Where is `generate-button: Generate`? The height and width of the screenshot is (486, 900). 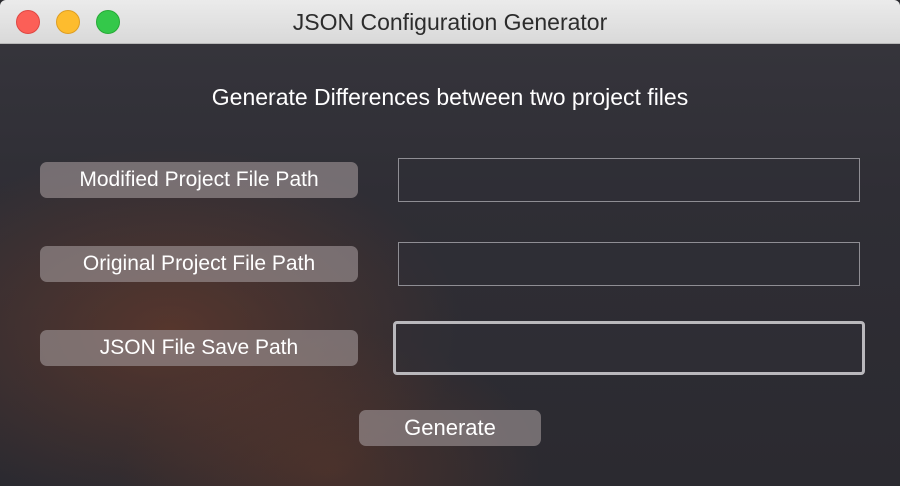 generate-button: Generate is located at coordinates (450, 428).